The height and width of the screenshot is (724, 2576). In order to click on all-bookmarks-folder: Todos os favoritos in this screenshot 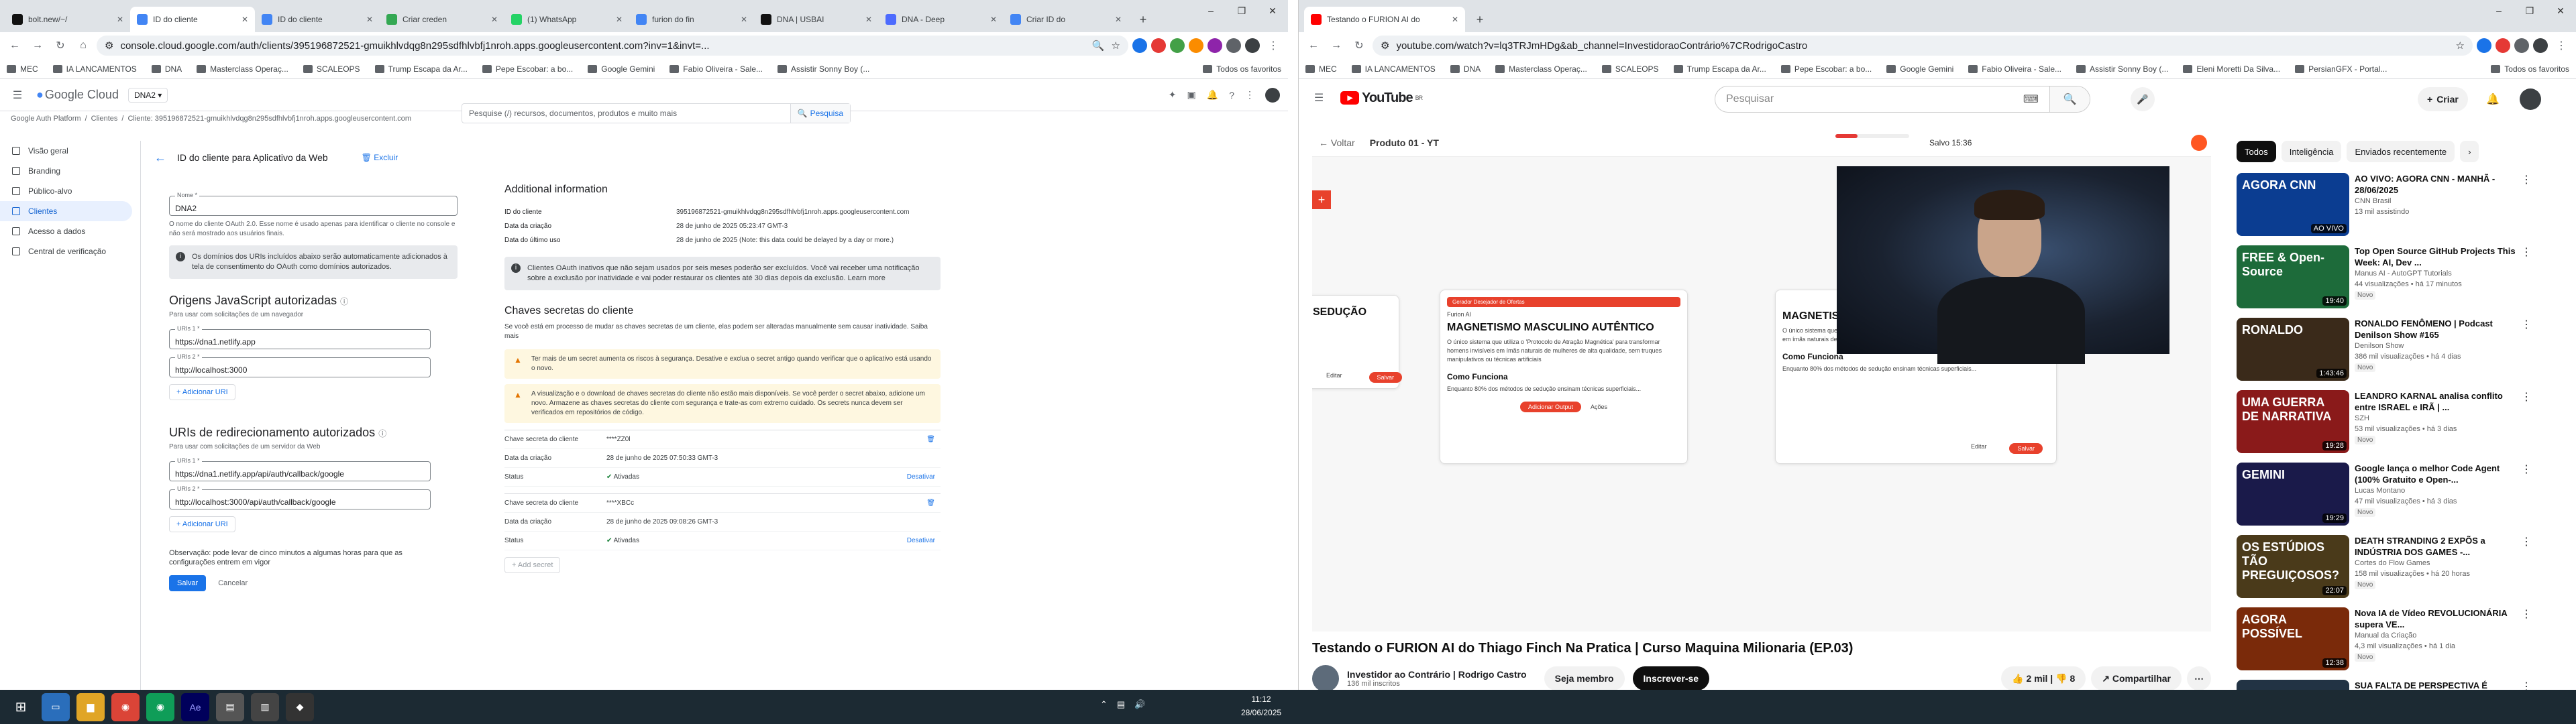, I will do `click(2530, 69)`.